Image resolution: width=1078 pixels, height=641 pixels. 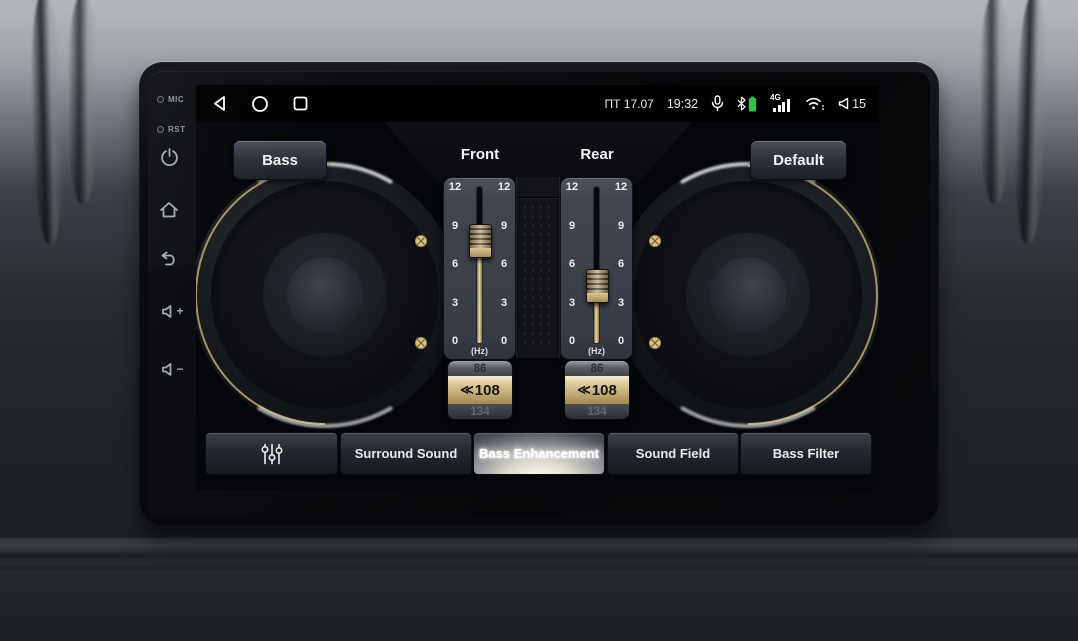 What do you see at coordinates (160, 99) in the screenshot?
I see `mic-hole-icon` at bounding box center [160, 99].